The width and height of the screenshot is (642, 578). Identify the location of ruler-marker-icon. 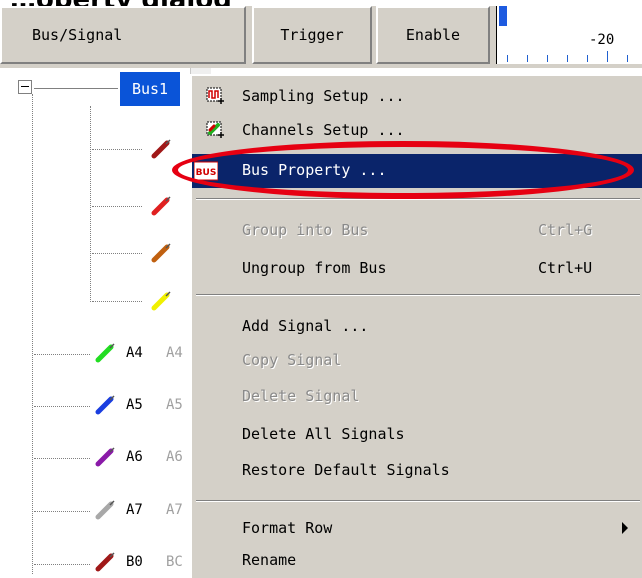
(503, 16).